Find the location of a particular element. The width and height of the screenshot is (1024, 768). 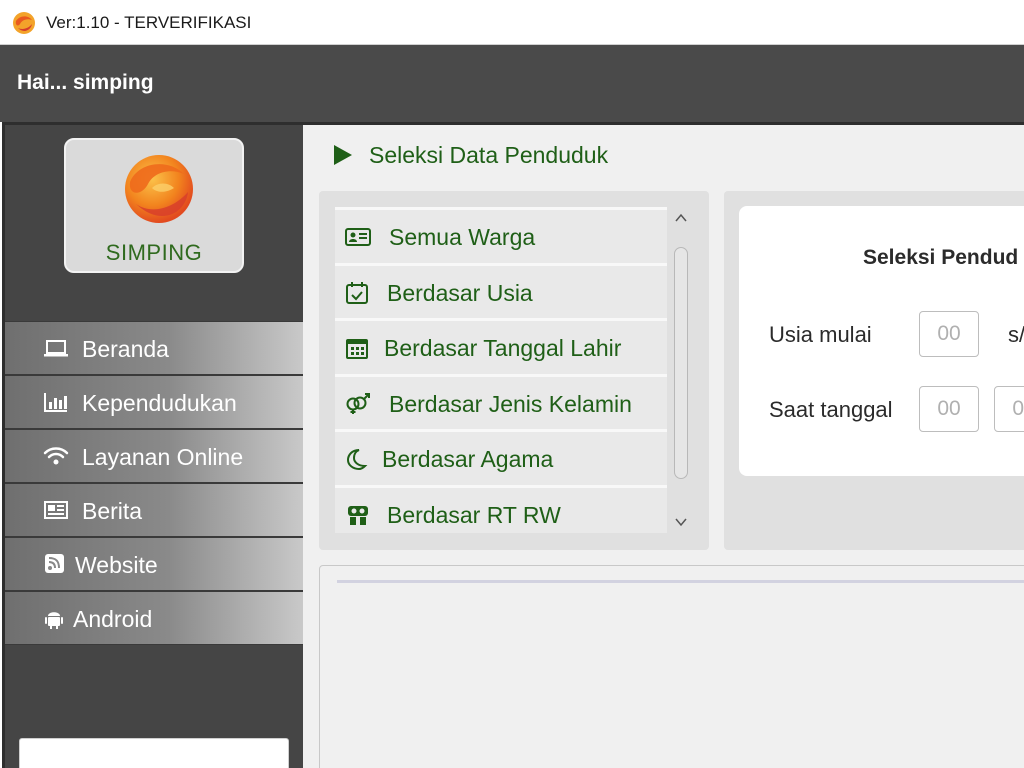

page-title: Seleksi Data Penduduk is located at coordinates (489, 155).